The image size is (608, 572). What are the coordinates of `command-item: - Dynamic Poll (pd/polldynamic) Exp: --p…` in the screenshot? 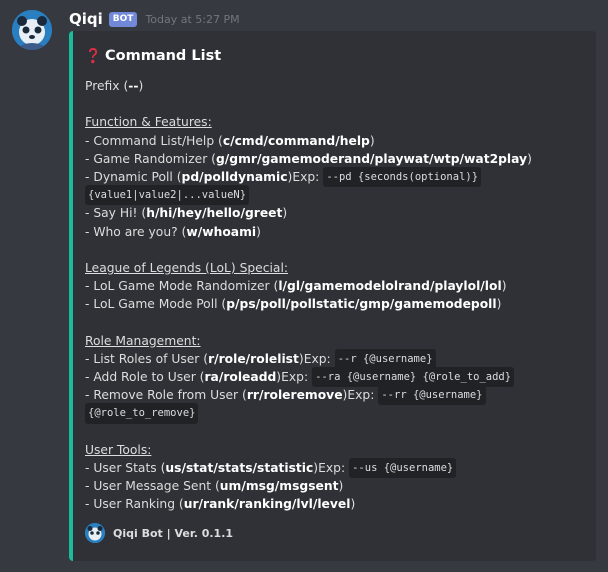 It's located at (335, 177).